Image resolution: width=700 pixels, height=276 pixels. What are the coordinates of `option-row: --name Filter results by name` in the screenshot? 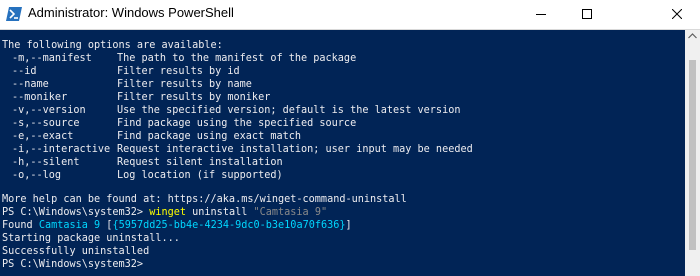 It's located at (127, 84).